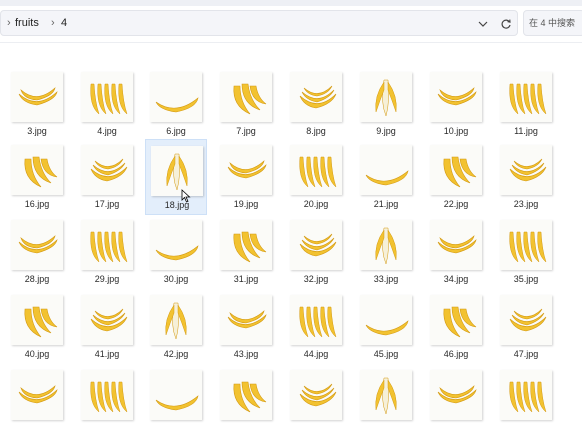 This screenshot has height=440, width=582. What do you see at coordinates (316, 204) in the screenshot?
I see `file-name-label: 20.jpg` at bounding box center [316, 204].